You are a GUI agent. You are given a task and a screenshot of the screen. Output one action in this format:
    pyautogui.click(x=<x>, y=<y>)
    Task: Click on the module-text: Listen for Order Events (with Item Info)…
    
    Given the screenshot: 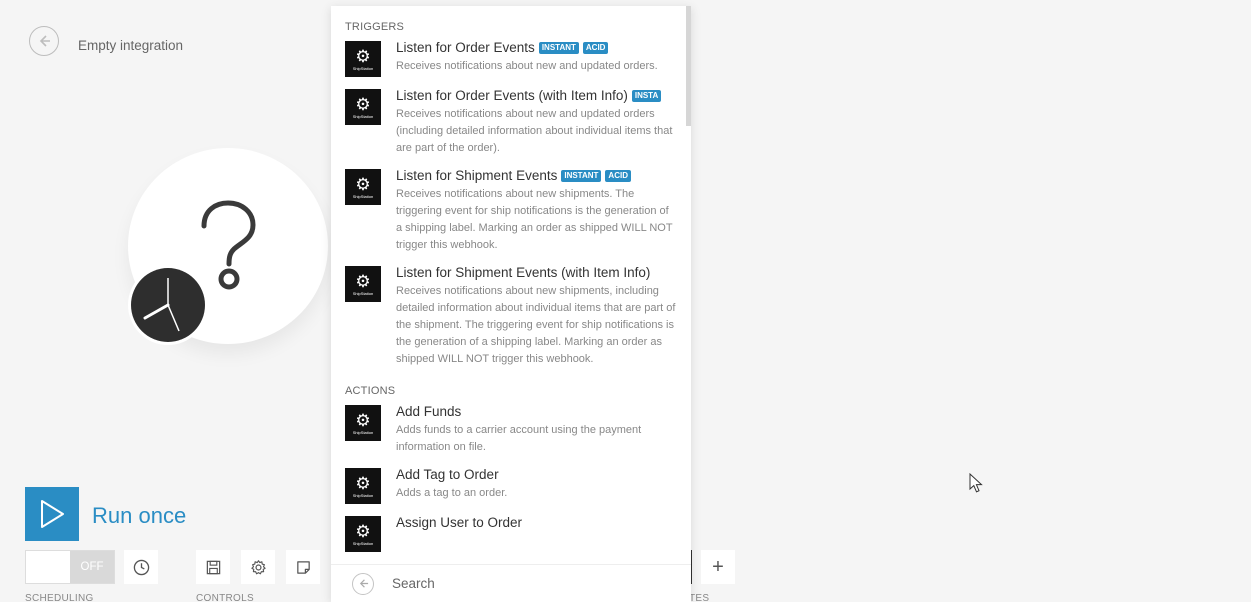 What is the action you would take?
    pyautogui.click(x=536, y=122)
    